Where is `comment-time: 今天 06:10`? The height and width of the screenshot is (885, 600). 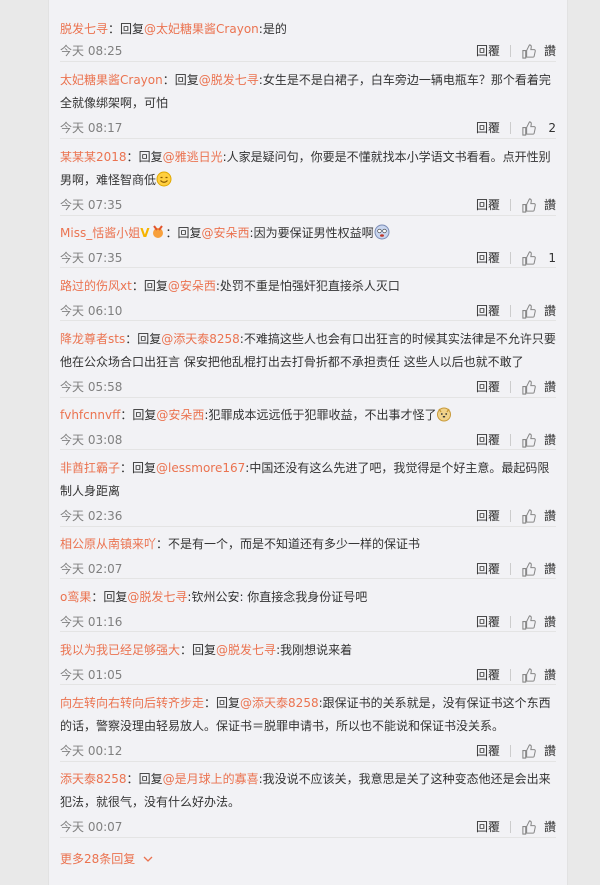 comment-time: 今天 06:10 is located at coordinates (91, 311).